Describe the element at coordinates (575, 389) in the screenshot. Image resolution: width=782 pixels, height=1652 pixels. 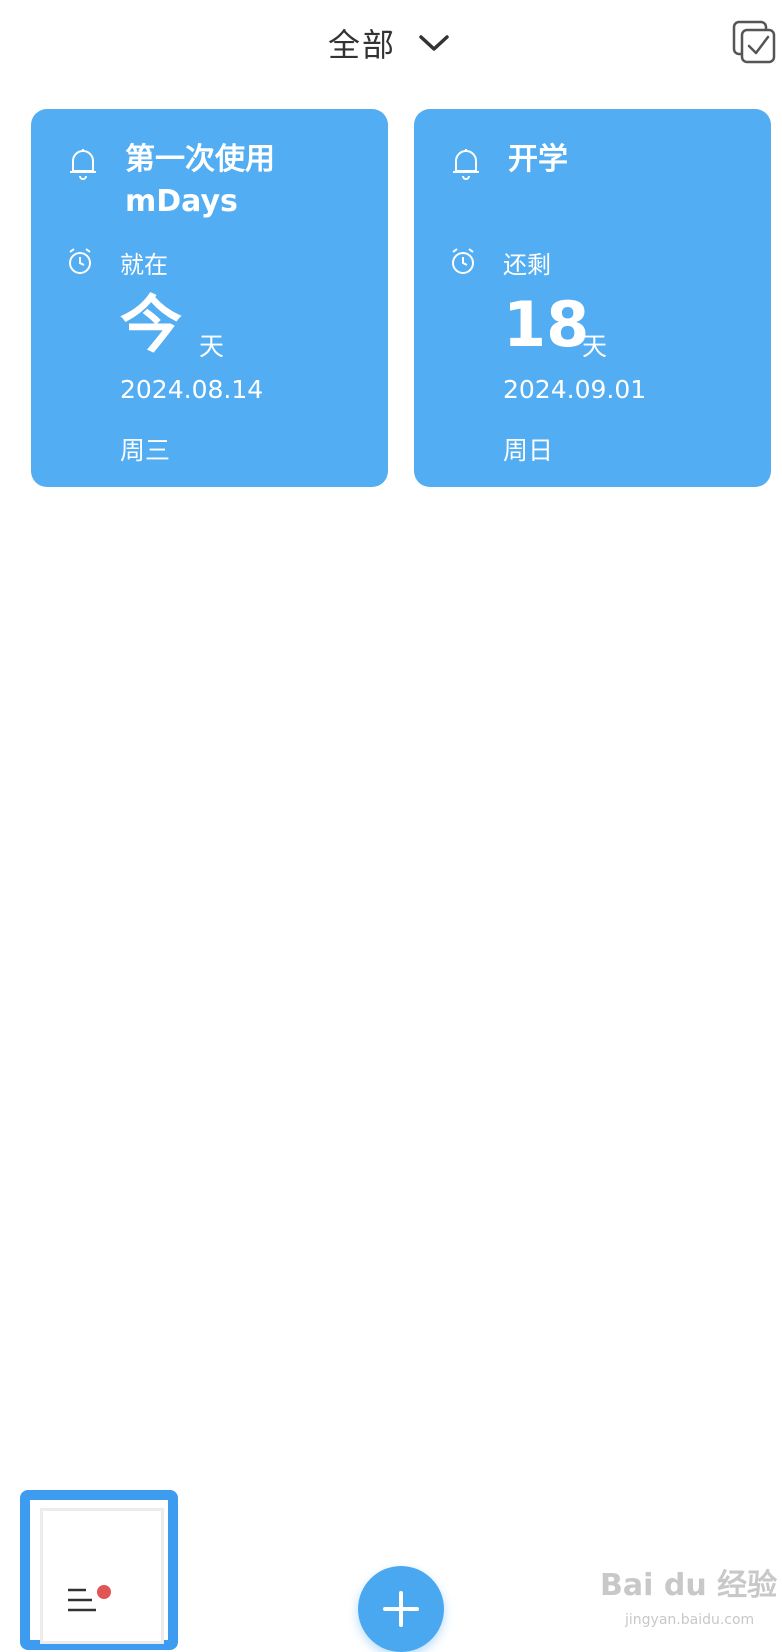
I see `event-date: 2024.09.01` at that location.